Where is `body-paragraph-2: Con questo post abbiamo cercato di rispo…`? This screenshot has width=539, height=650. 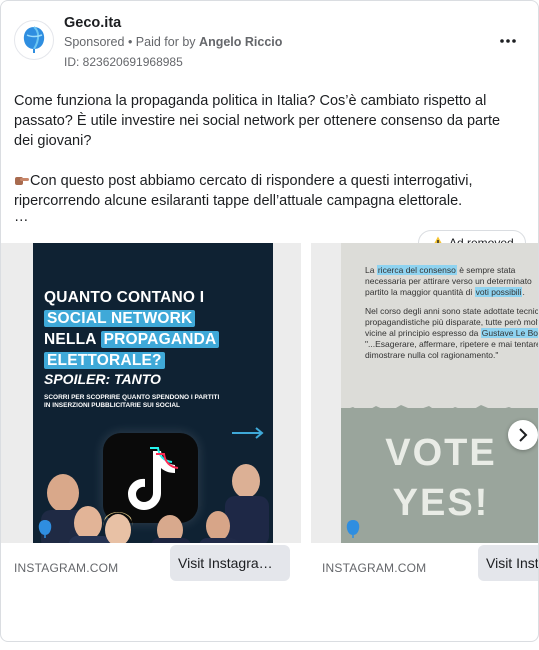
body-paragraph-2: Con questo post abbiamo cercato di rispo… is located at coordinates (266, 191).